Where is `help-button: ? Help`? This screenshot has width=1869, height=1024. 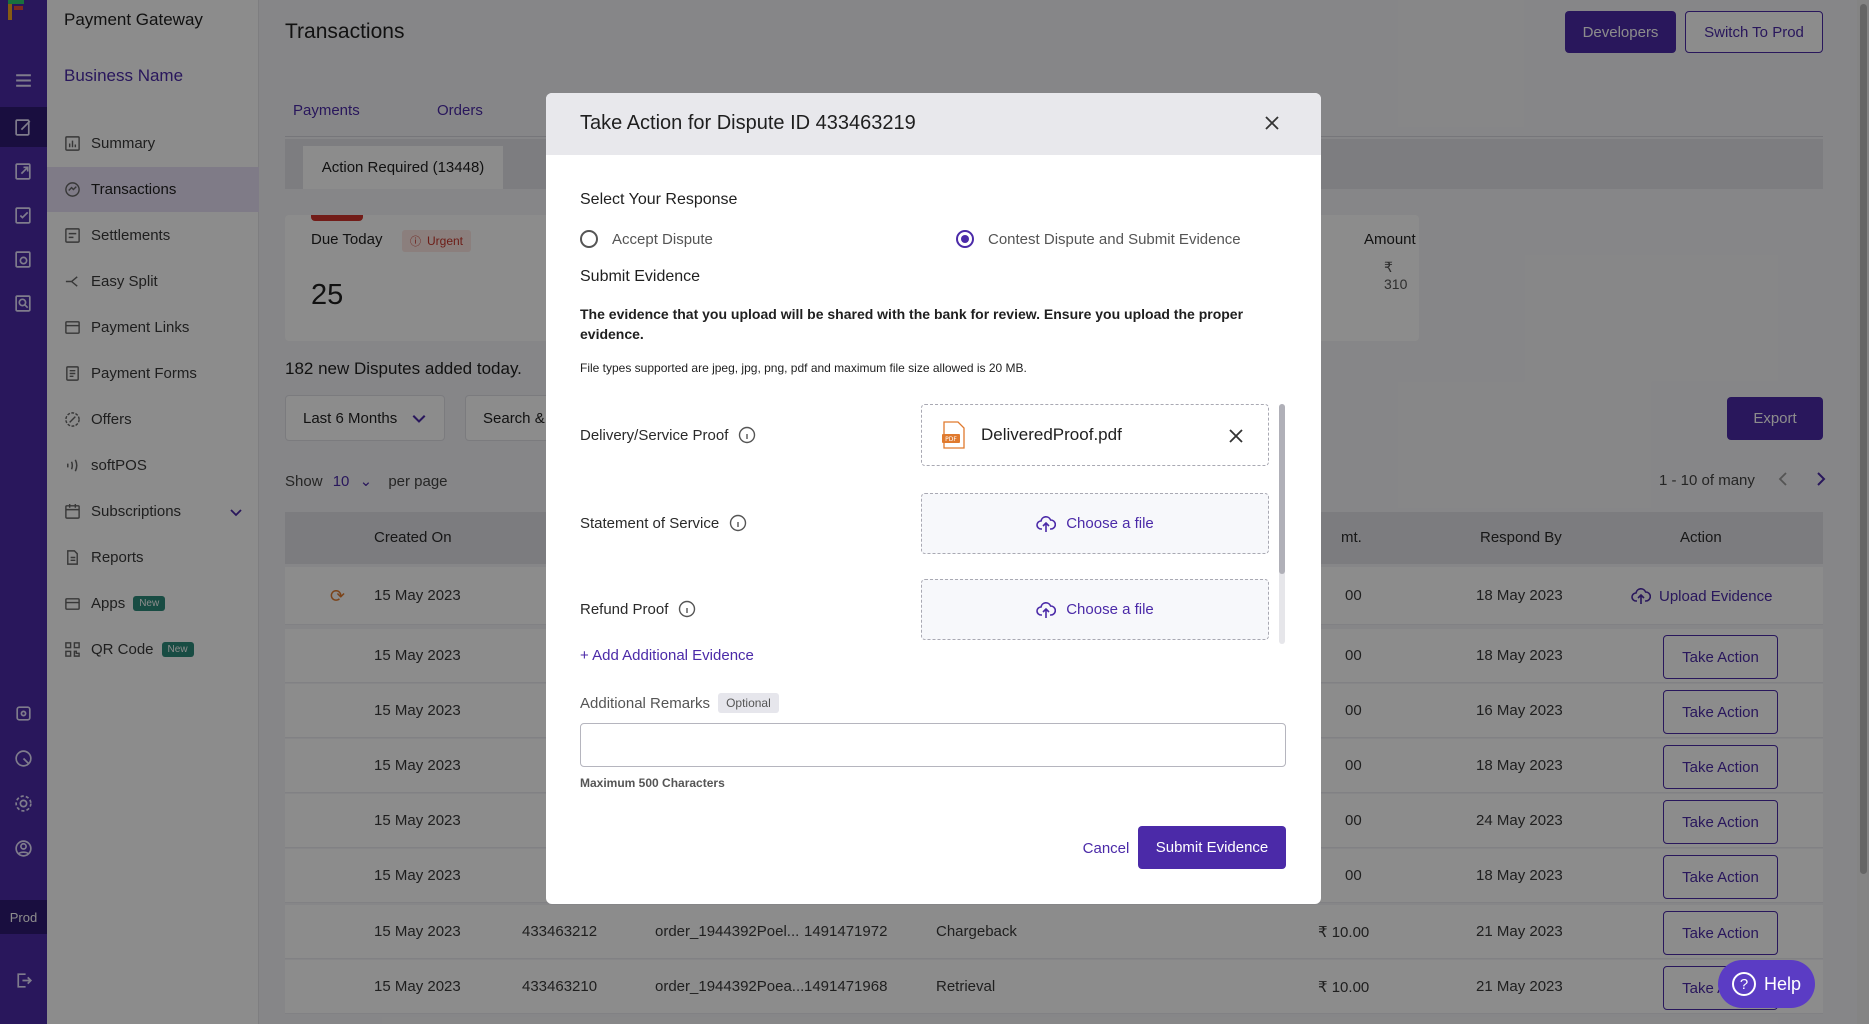
help-button: ? Help is located at coordinates (1766, 984).